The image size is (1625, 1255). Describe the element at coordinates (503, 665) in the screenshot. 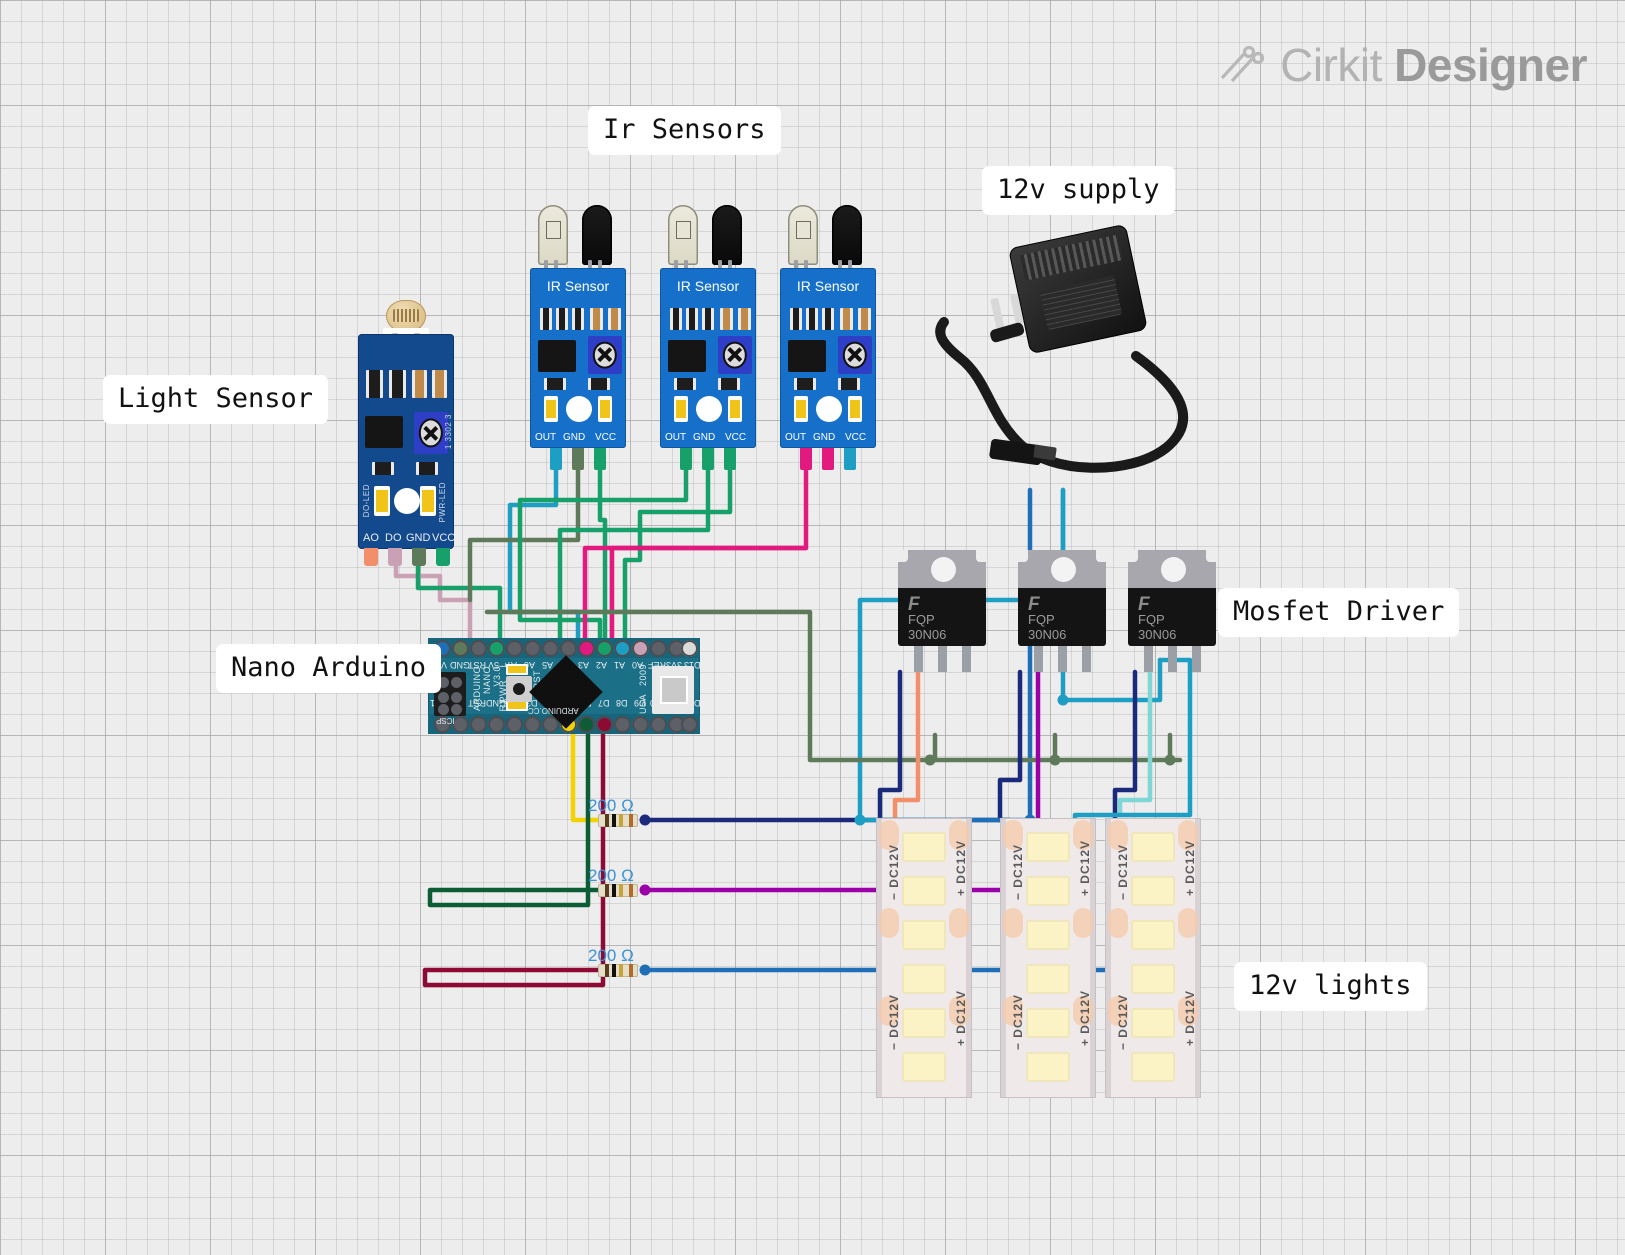

I see `silk-l: L` at that location.